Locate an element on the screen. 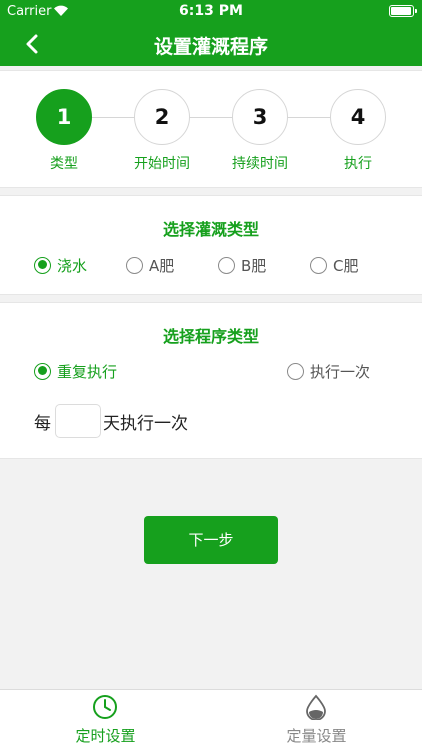  step-number: 3 is located at coordinates (260, 117).